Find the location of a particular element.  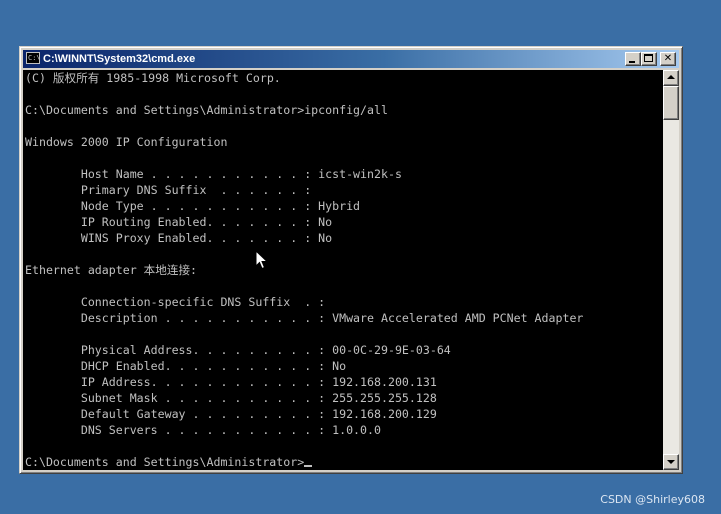

watermark: CSDN @Shirley608 is located at coordinates (652, 499).